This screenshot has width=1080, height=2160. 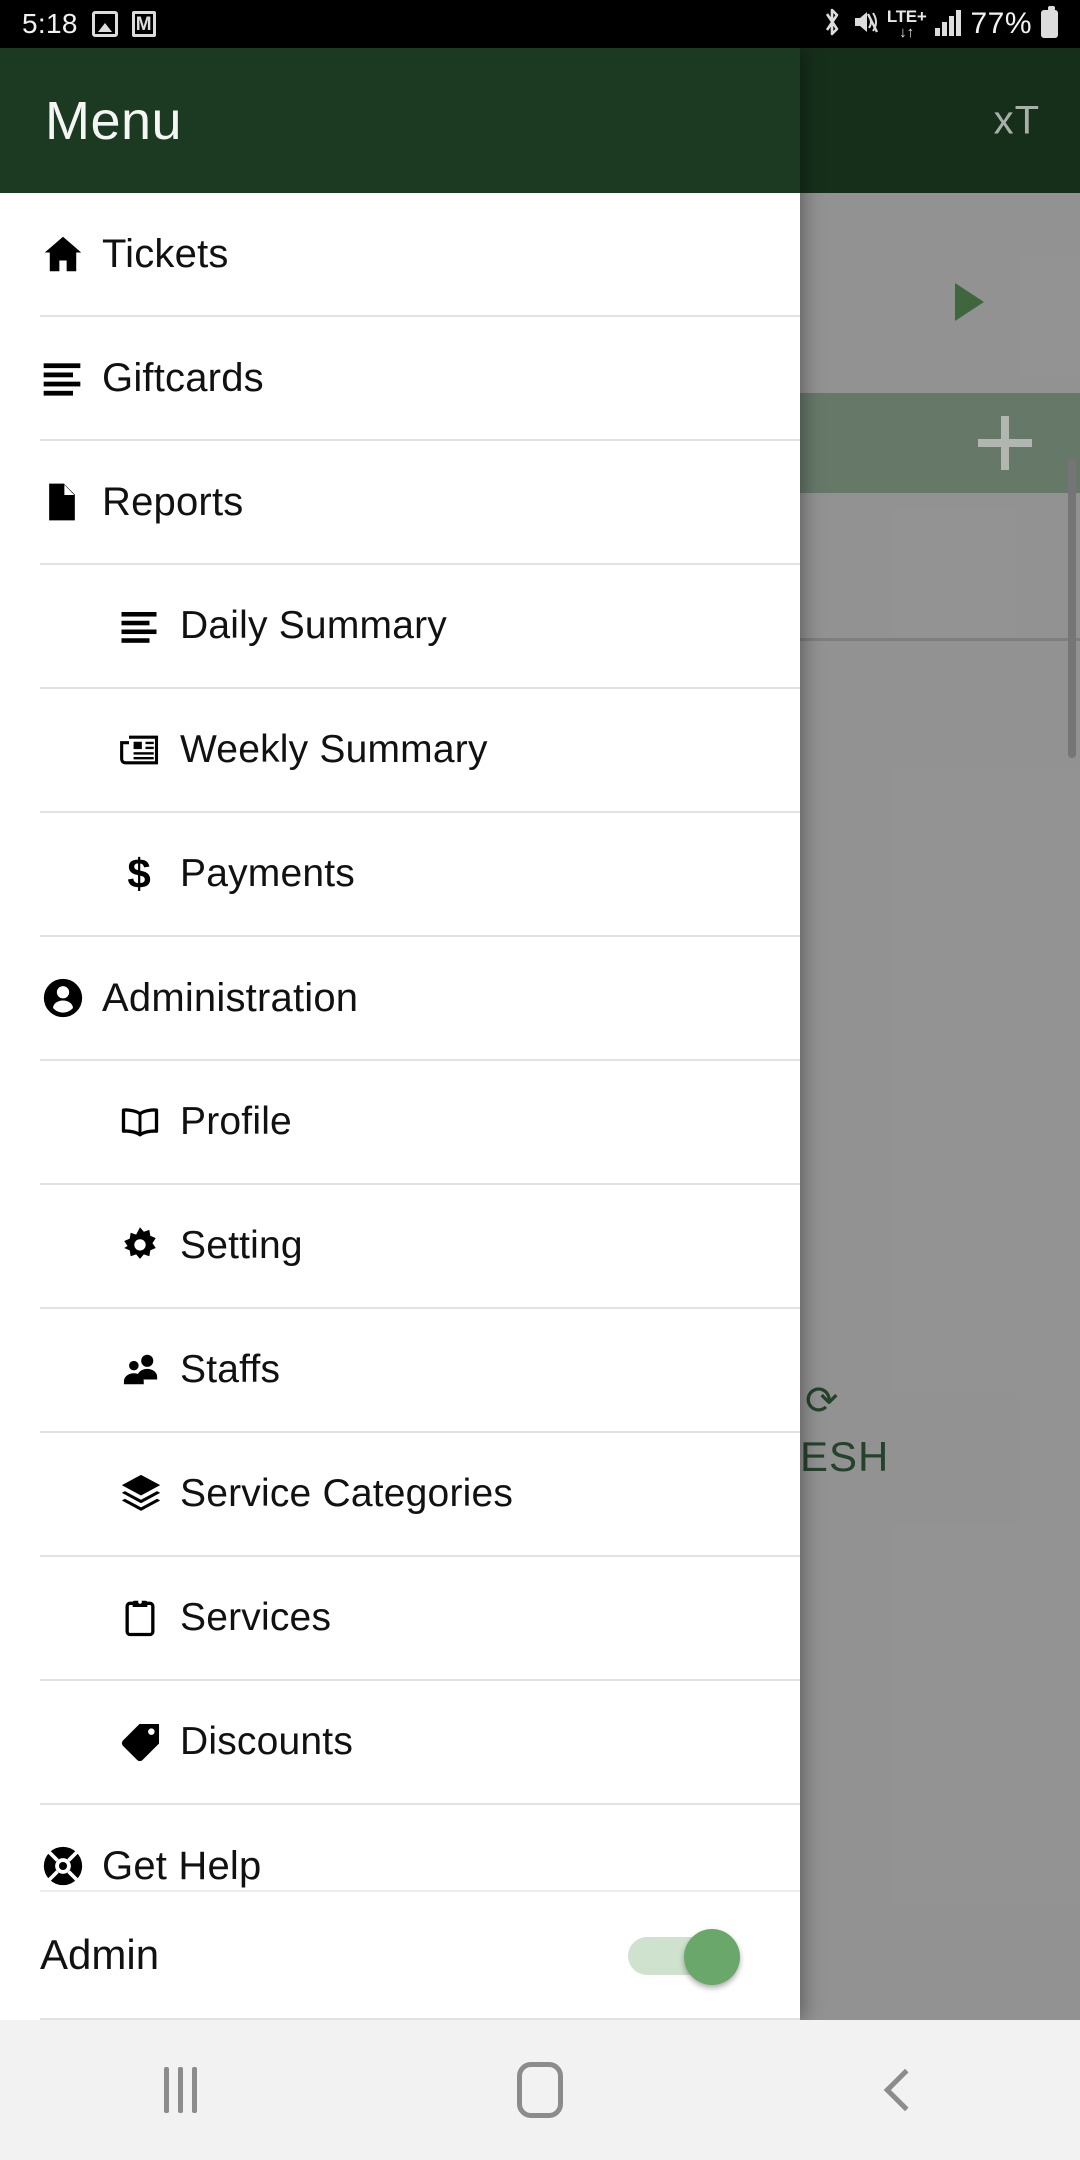 I want to click on menu-item-service-categories: Service Categories, so click(x=420, y=1495).